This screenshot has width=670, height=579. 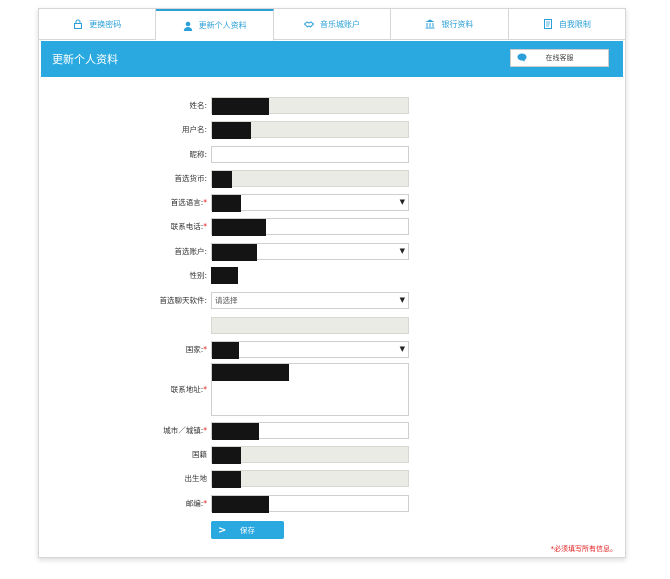 I want to click on tab-self-restriction: 自我限制, so click(x=567, y=24).